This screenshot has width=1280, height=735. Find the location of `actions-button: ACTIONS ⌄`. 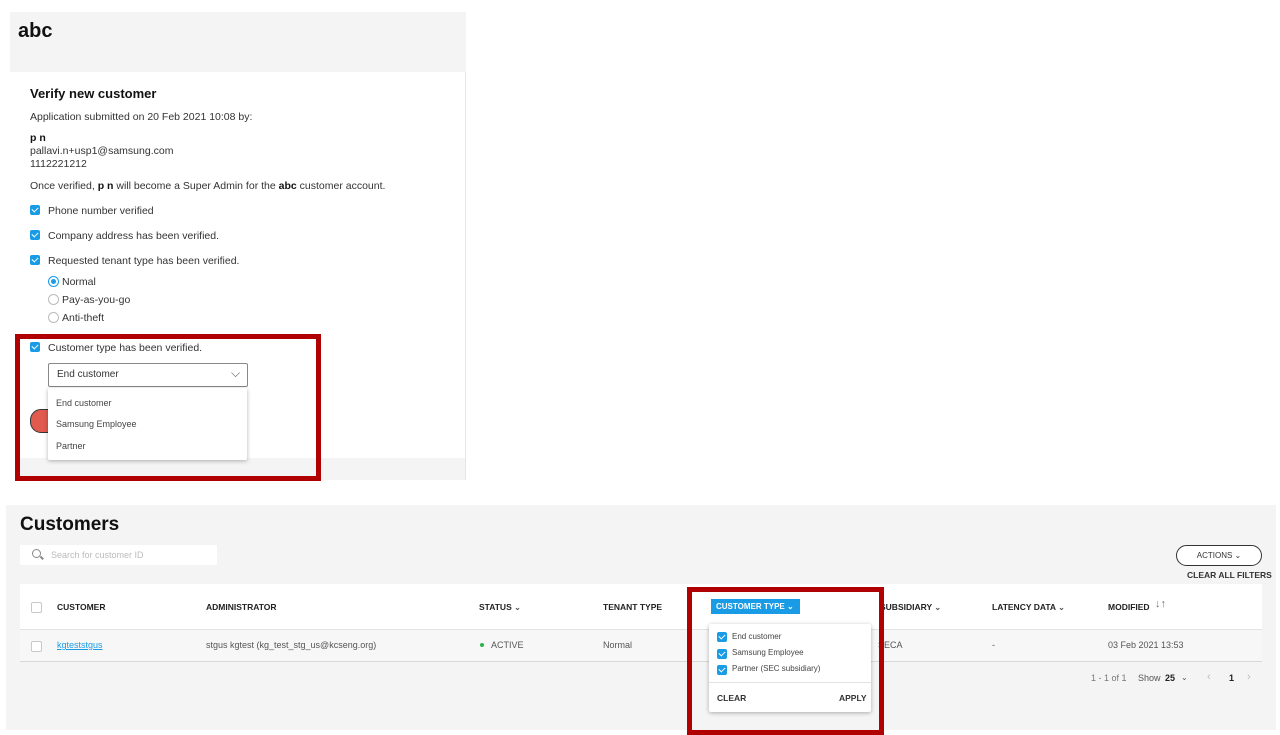

actions-button: ACTIONS ⌄ is located at coordinates (1219, 555).